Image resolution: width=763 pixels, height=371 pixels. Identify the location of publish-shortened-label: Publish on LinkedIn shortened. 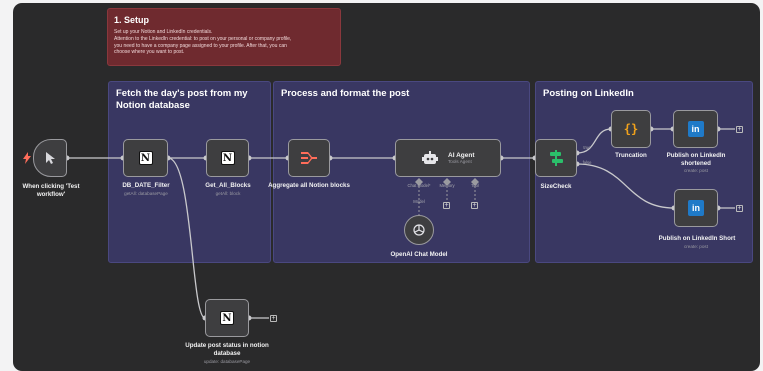
(696, 159).